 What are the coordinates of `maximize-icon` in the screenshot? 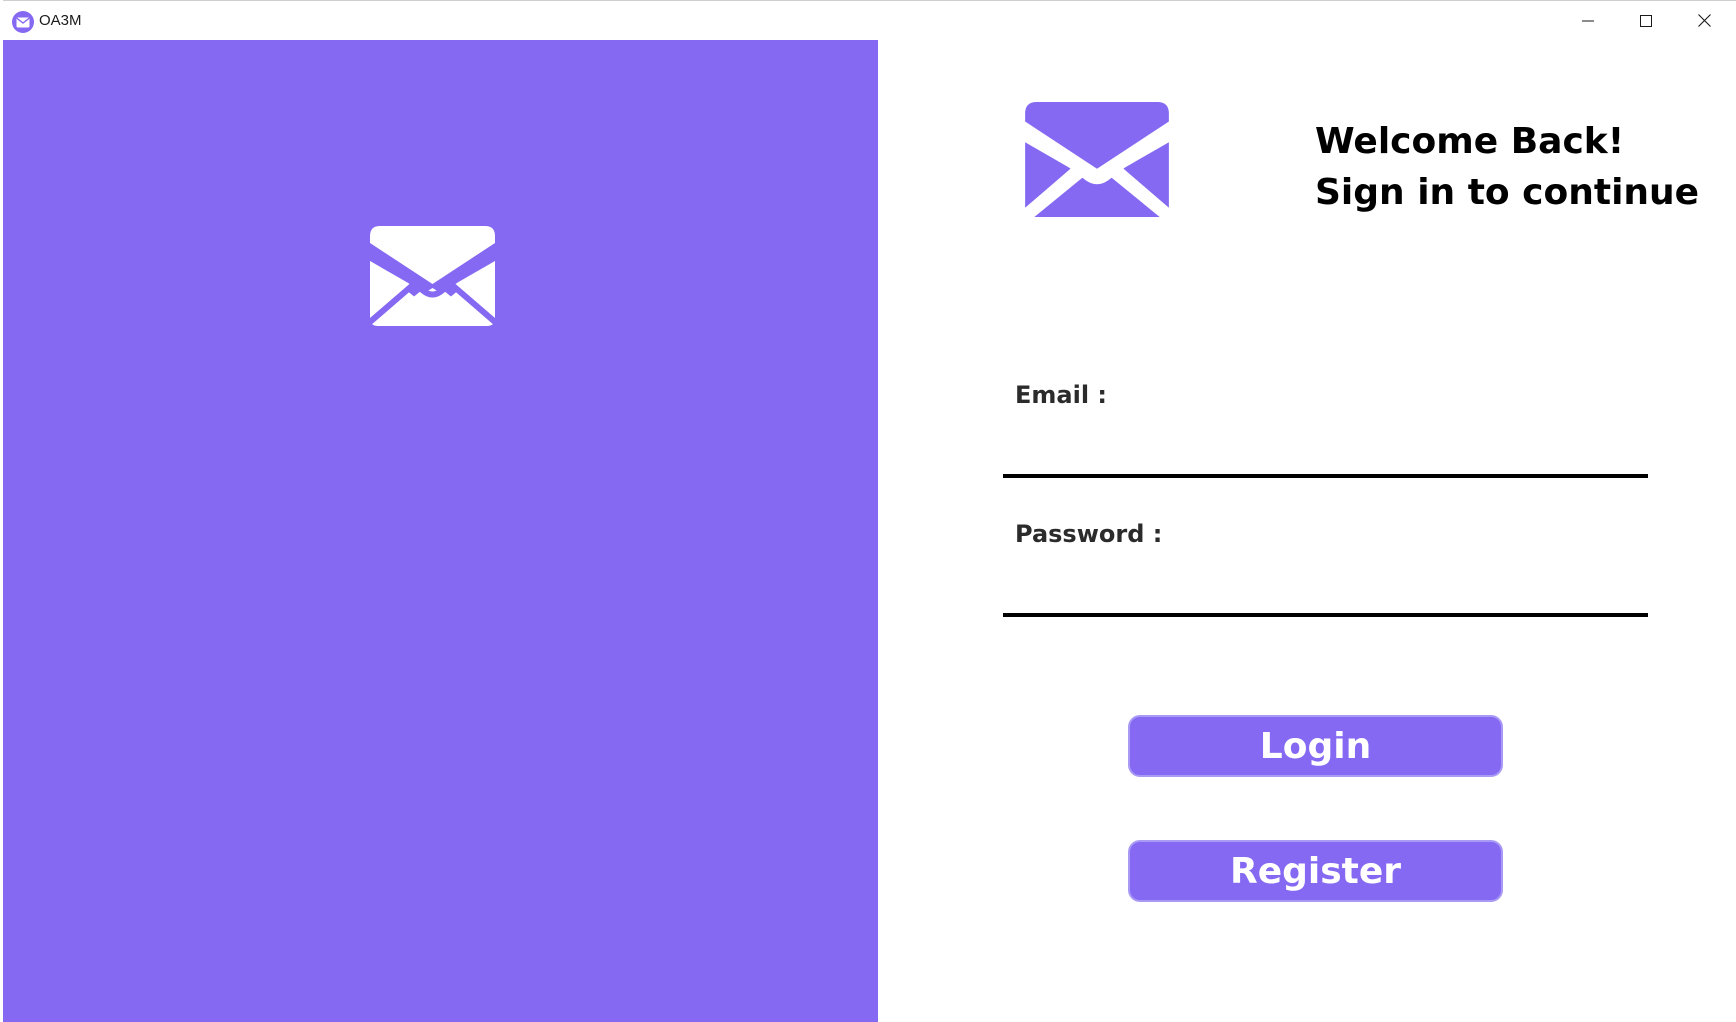 It's located at (1646, 21).